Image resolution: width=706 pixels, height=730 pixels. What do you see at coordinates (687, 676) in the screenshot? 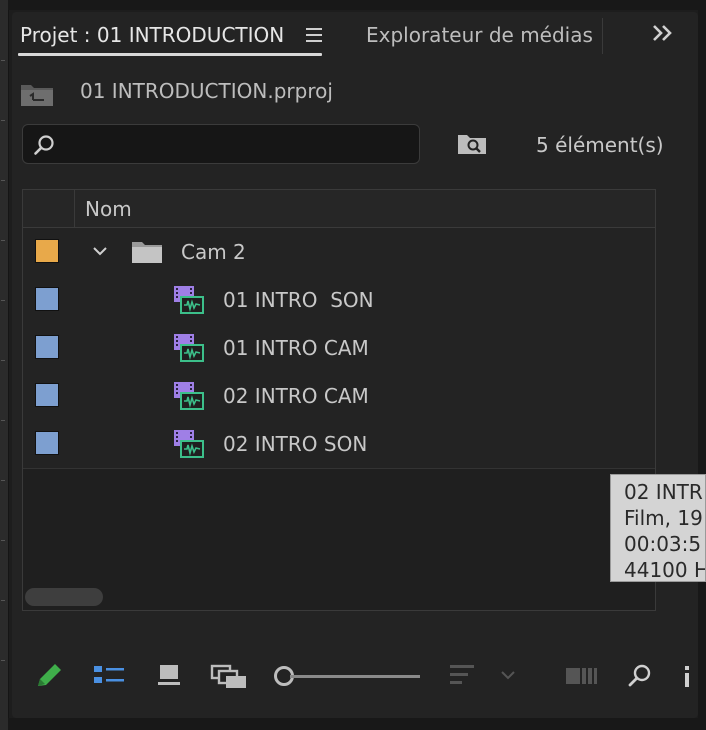
I see `new-item-icon` at bounding box center [687, 676].